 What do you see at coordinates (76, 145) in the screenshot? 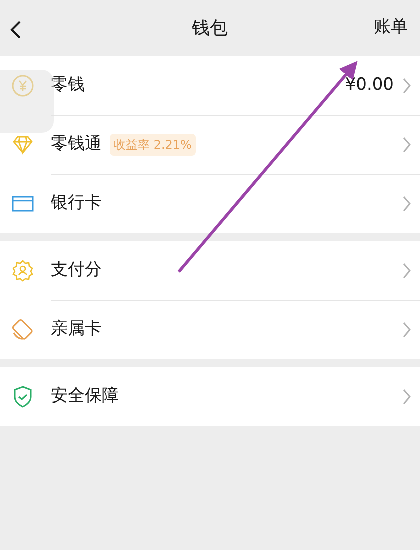
I see `menu-item-label: 零钱通` at bounding box center [76, 145].